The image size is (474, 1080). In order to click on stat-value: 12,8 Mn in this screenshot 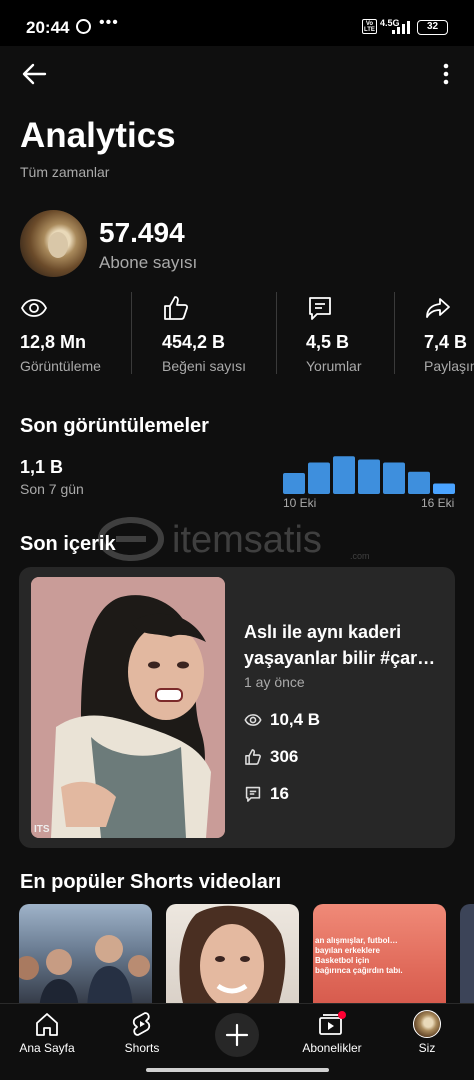, I will do `click(53, 342)`.